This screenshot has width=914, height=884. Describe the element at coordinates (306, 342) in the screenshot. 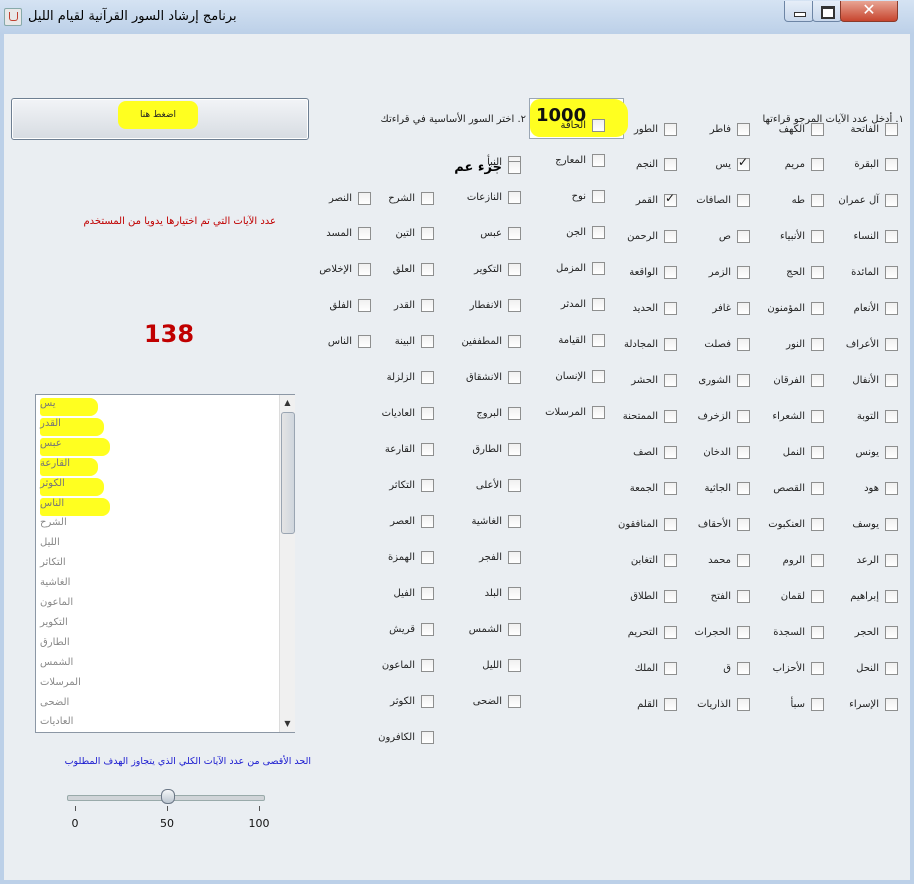

I see `surah-checkbox: الناس` at that location.